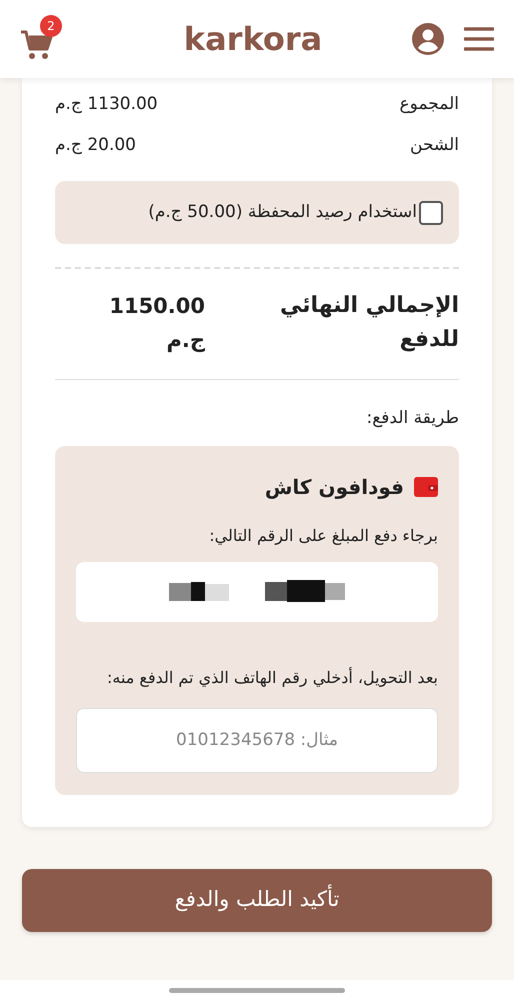 Image resolution: width=514 pixels, height=1000 pixels. I want to click on summary-value: 20.00 ج.م, so click(95, 145).